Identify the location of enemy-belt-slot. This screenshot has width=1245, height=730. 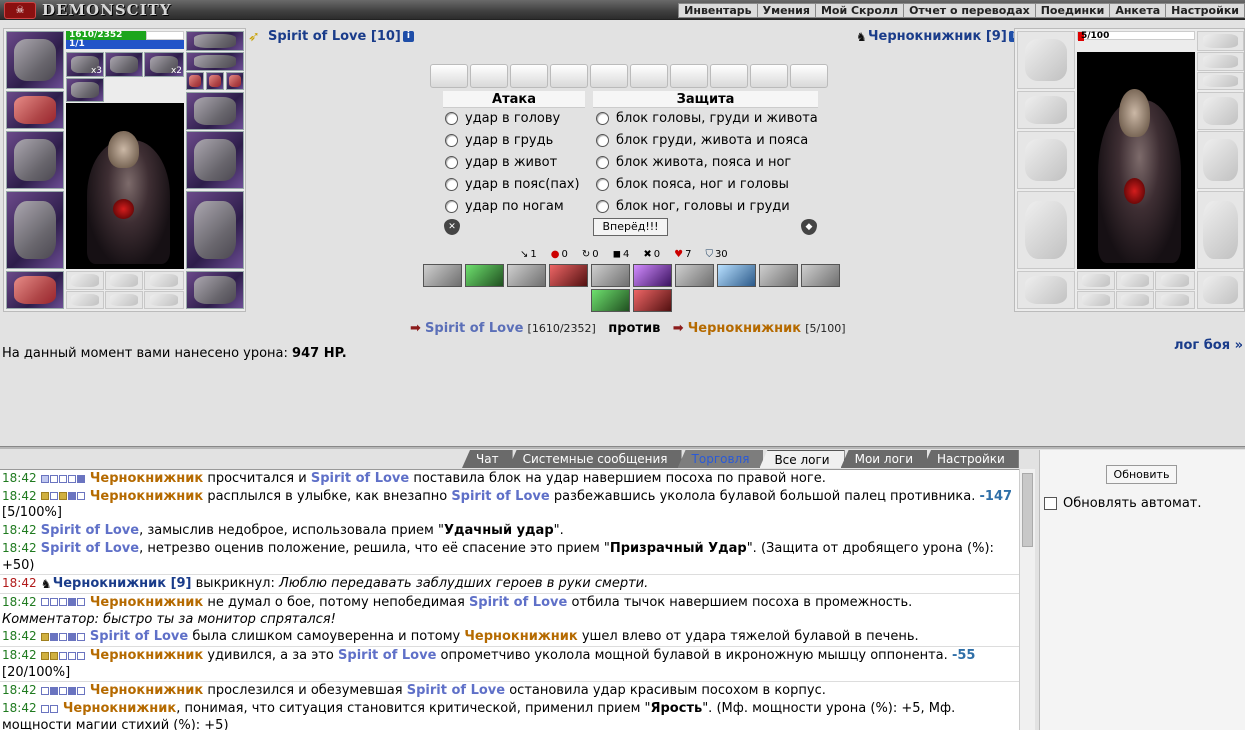
(1046, 290).